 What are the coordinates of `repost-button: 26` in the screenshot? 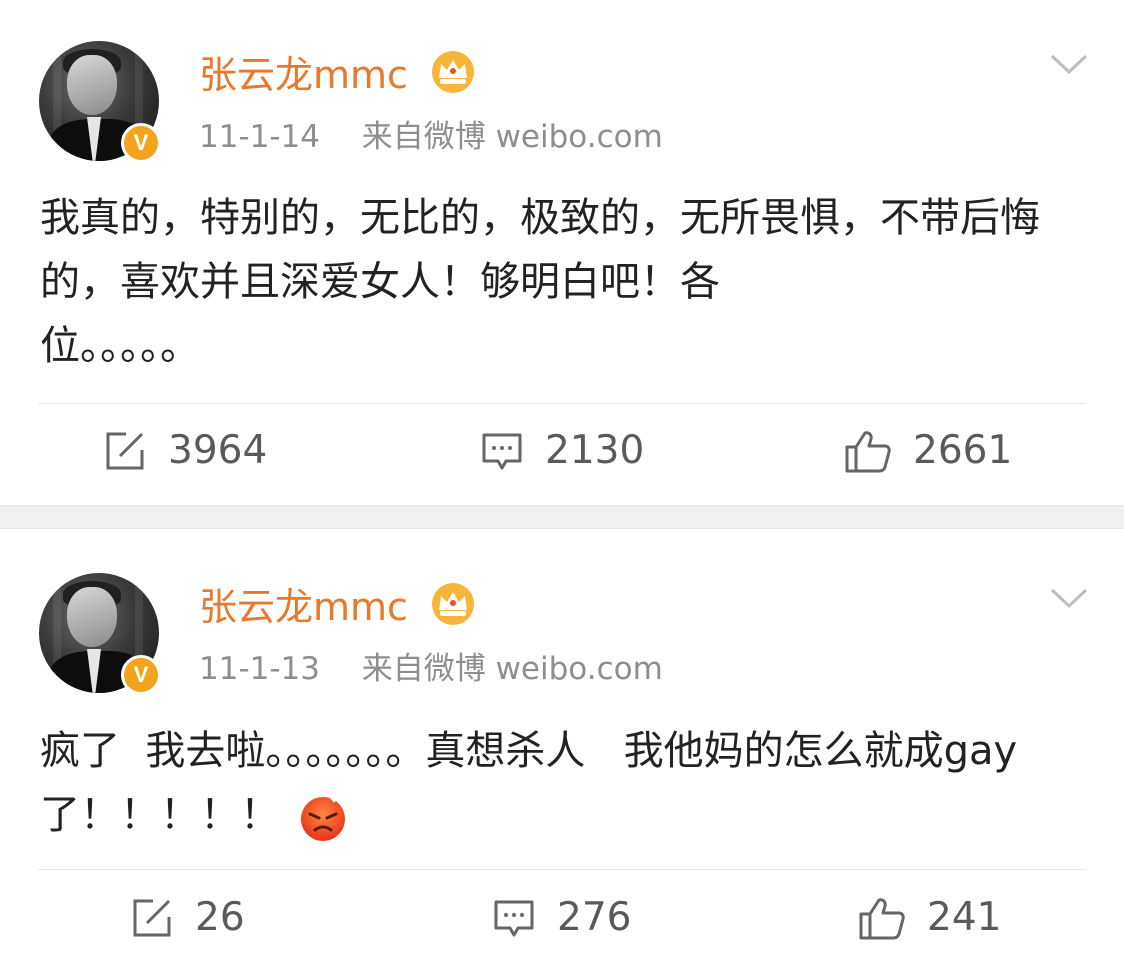 It's located at (188, 917).